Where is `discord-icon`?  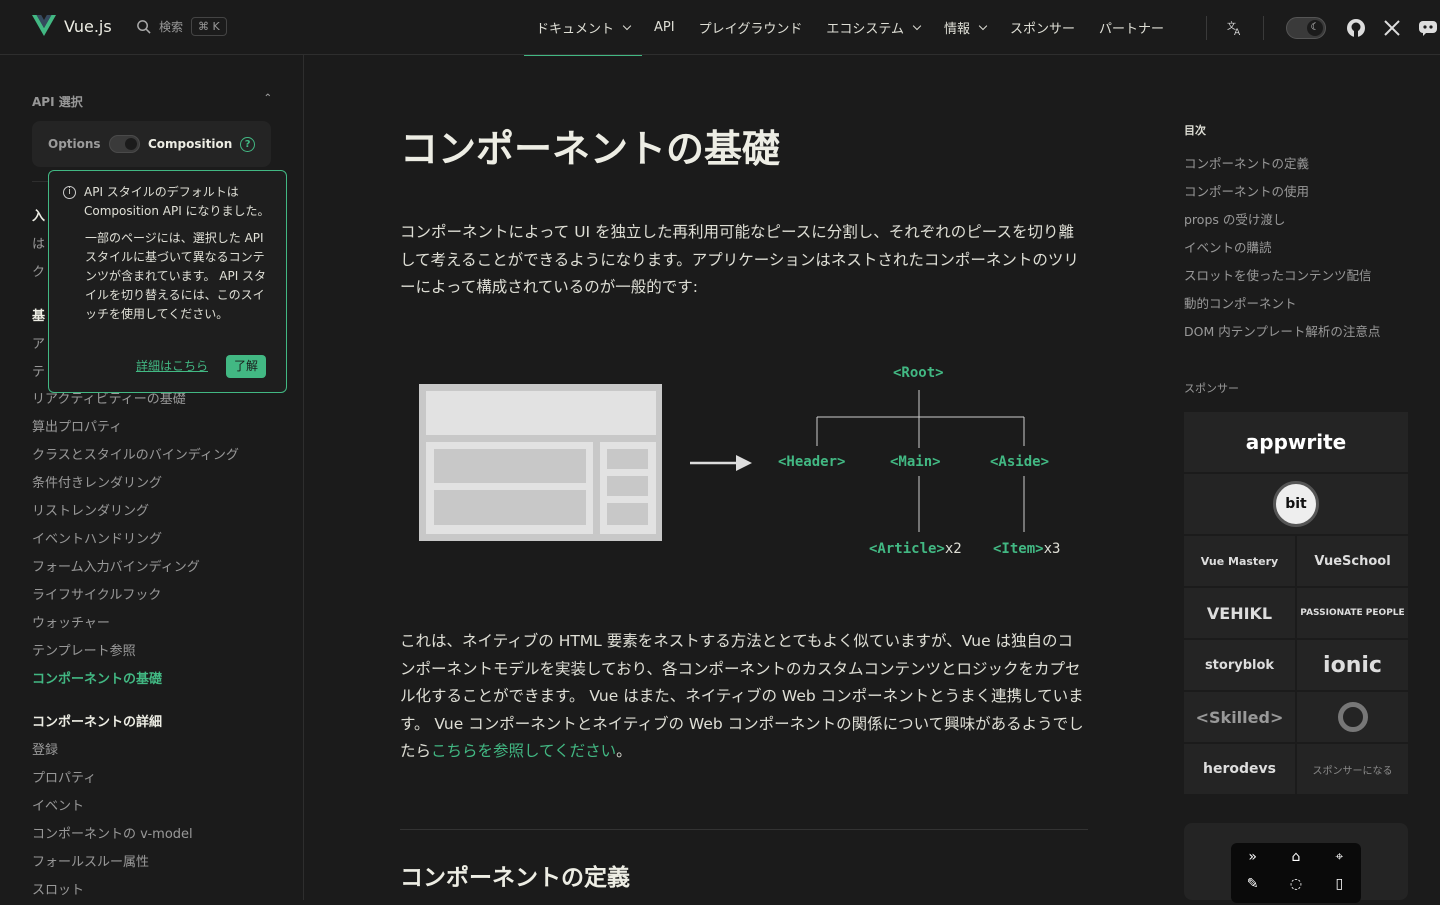 discord-icon is located at coordinates (1425, 28).